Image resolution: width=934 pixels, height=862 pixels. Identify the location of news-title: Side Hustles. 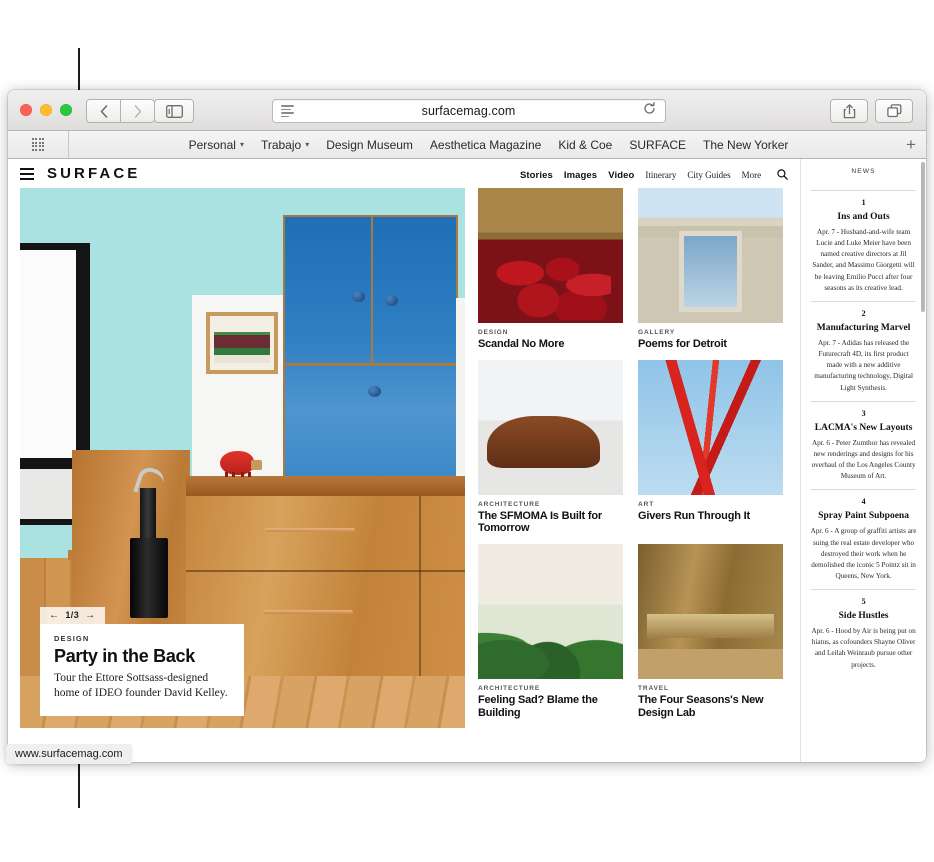
(863, 616).